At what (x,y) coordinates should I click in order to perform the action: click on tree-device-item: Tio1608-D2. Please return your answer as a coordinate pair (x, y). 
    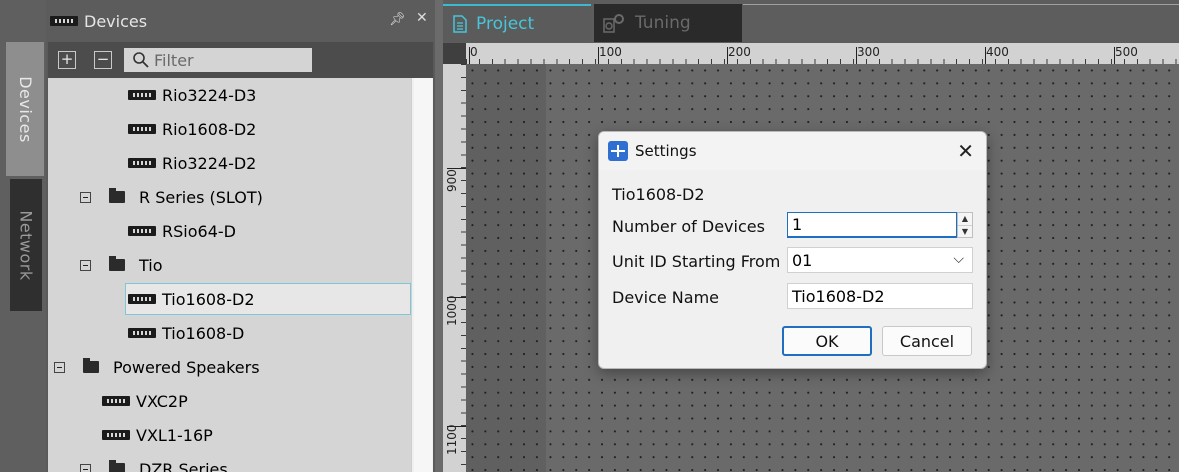
    Looking at the image, I should click on (268, 299).